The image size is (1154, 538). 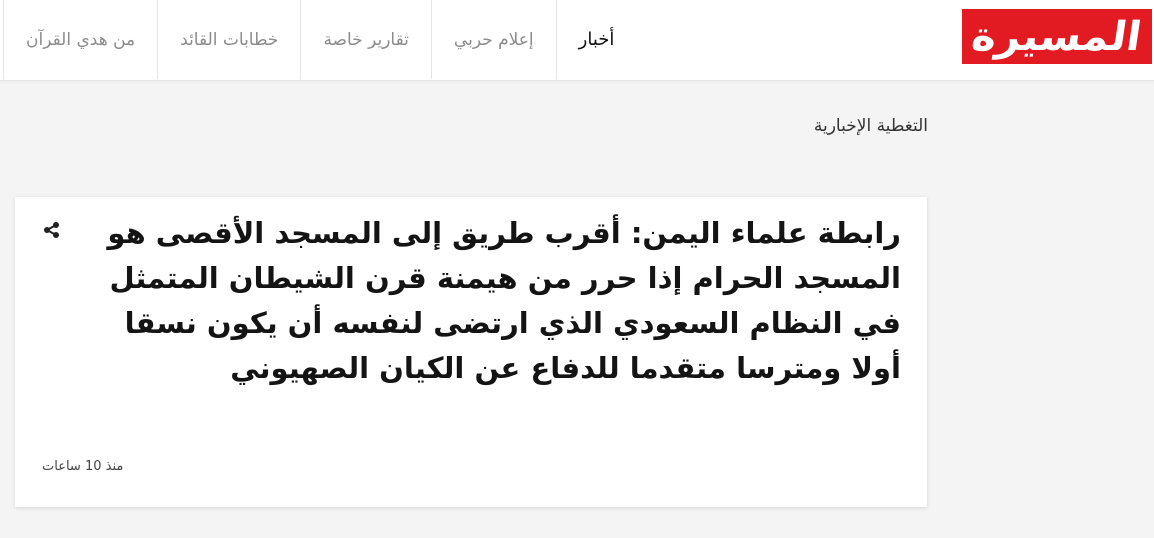 I want to click on nav-item-war-media: إعلام حربي, so click(x=493, y=39).